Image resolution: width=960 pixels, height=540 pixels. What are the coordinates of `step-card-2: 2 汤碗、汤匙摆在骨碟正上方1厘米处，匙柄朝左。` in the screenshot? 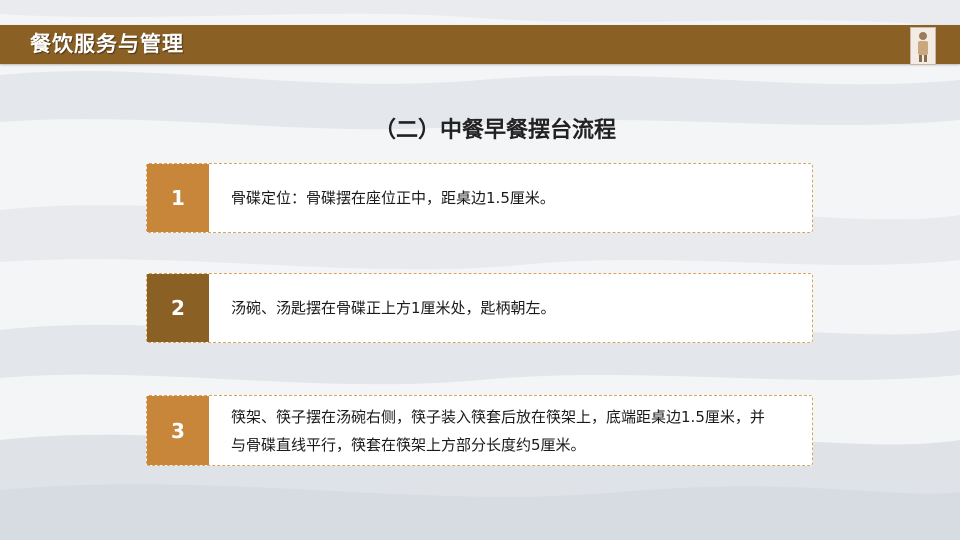 It's located at (479, 308).